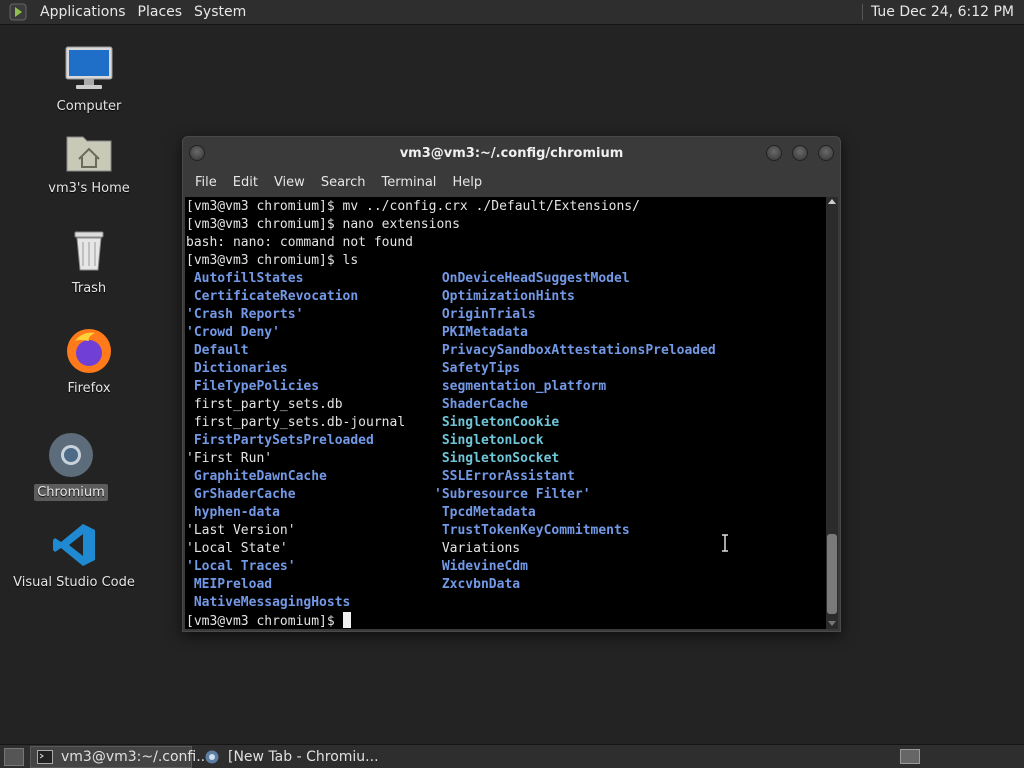  I want to click on ls-entry: ZxcvbnData, so click(477, 584).